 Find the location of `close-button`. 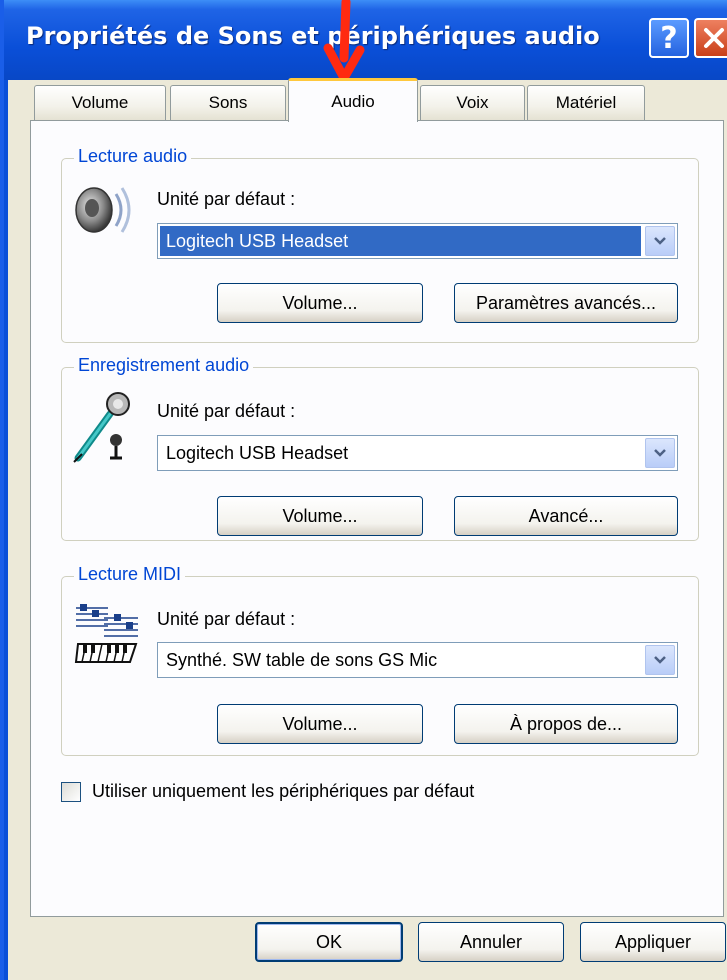

close-button is located at coordinates (710, 38).